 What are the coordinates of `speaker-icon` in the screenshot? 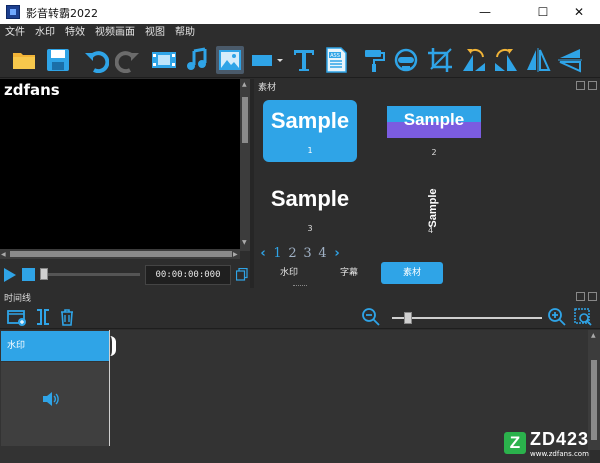 It's located at (51, 399).